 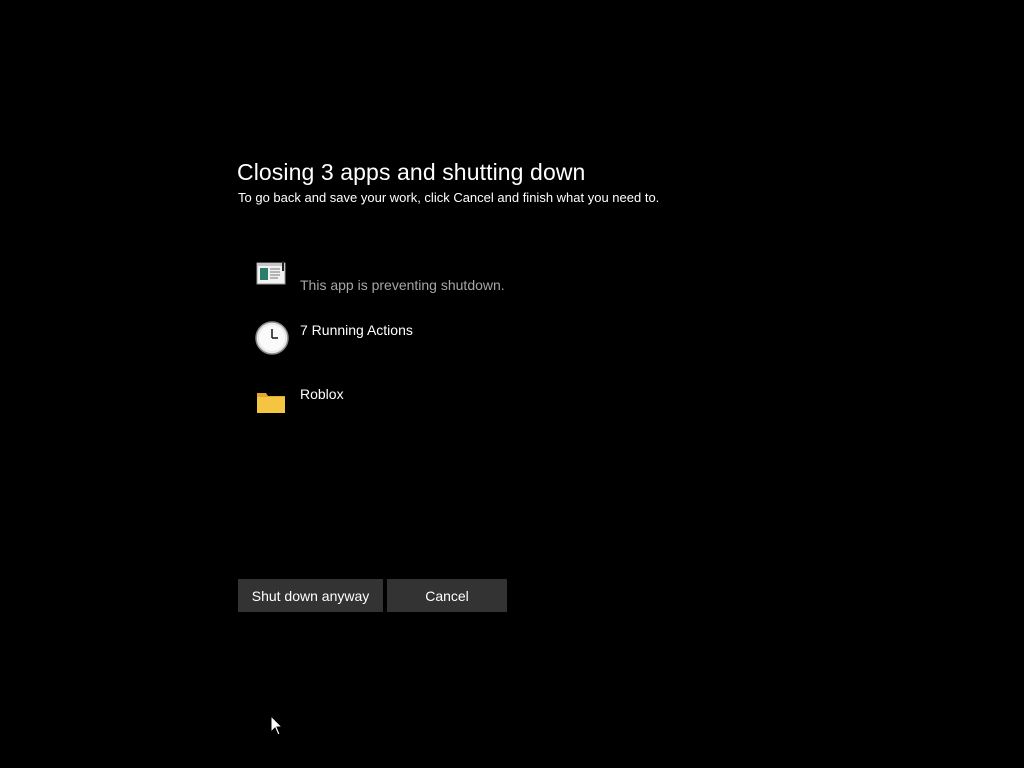 What do you see at coordinates (271, 337) in the screenshot?
I see `clock-icon` at bounding box center [271, 337].